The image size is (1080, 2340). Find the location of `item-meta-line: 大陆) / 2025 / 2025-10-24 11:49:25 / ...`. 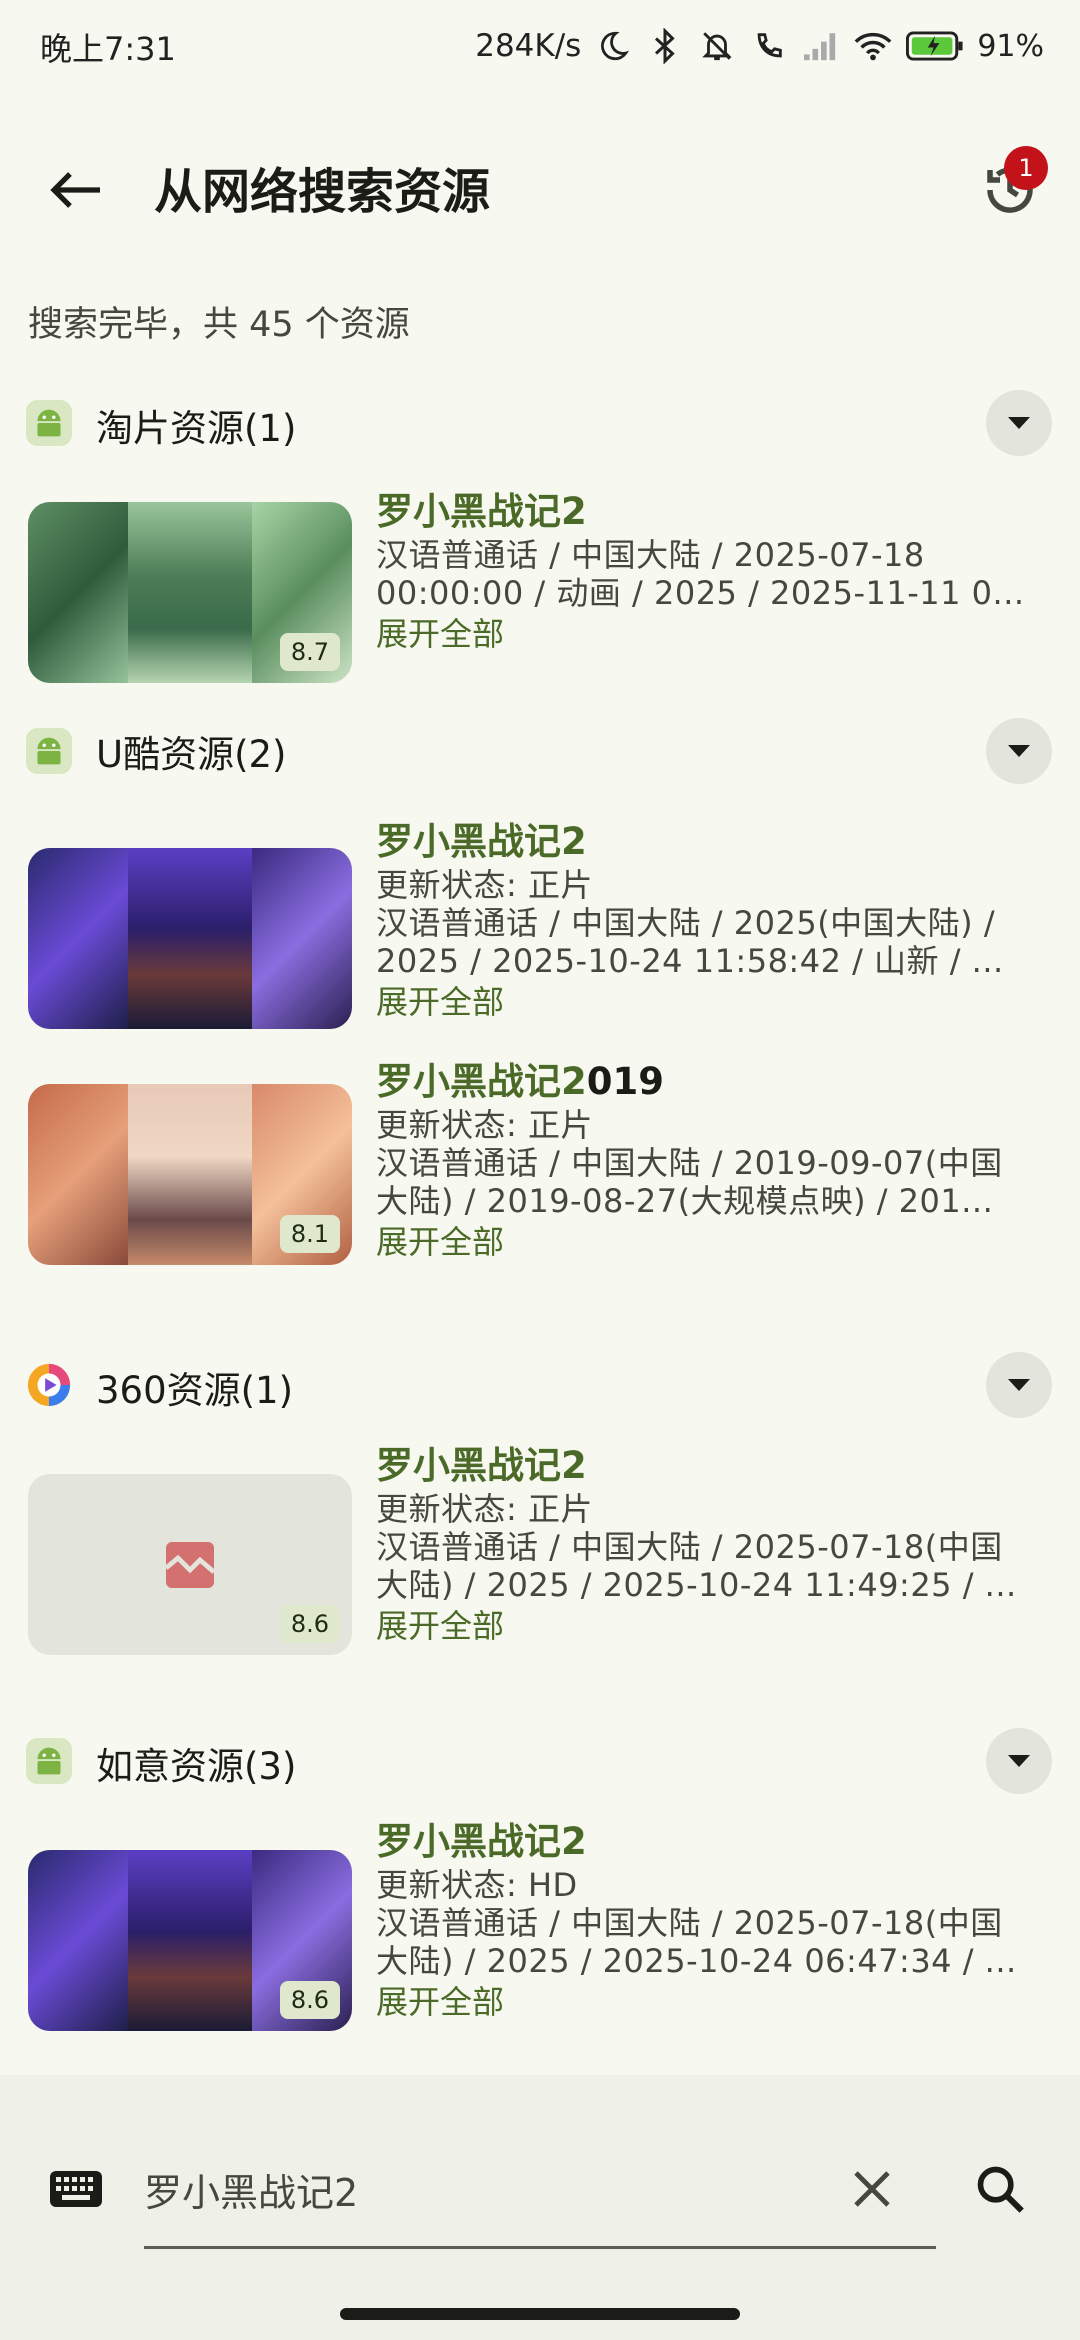

item-meta-line: 大陆) / 2025 / 2025-10-24 11:49:25 / ... is located at coordinates (696, 1585).